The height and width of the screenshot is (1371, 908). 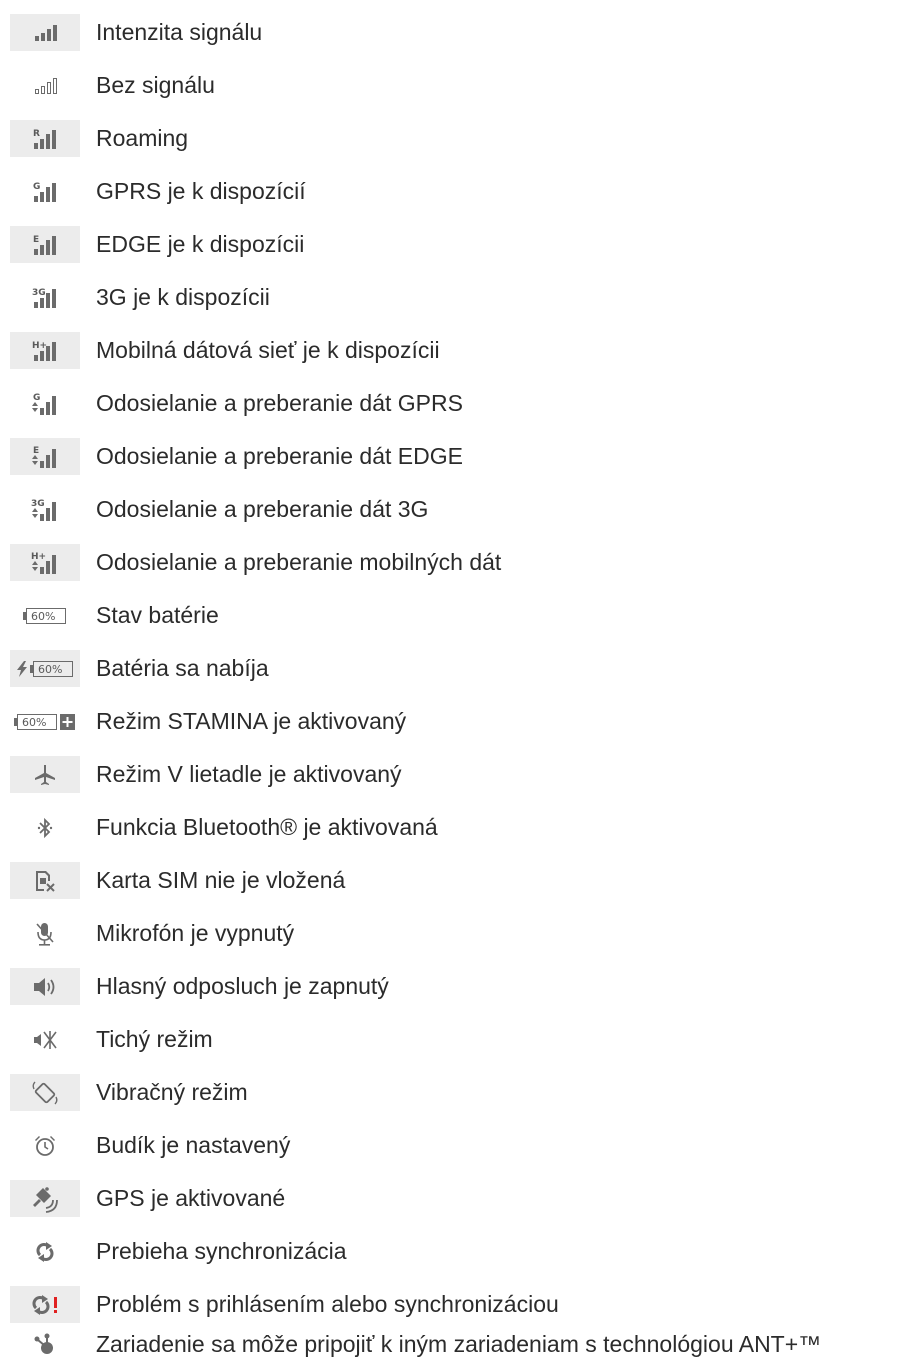 I want to click on mobile-data-transfer-icon: H+, so click(x=45, y=562).